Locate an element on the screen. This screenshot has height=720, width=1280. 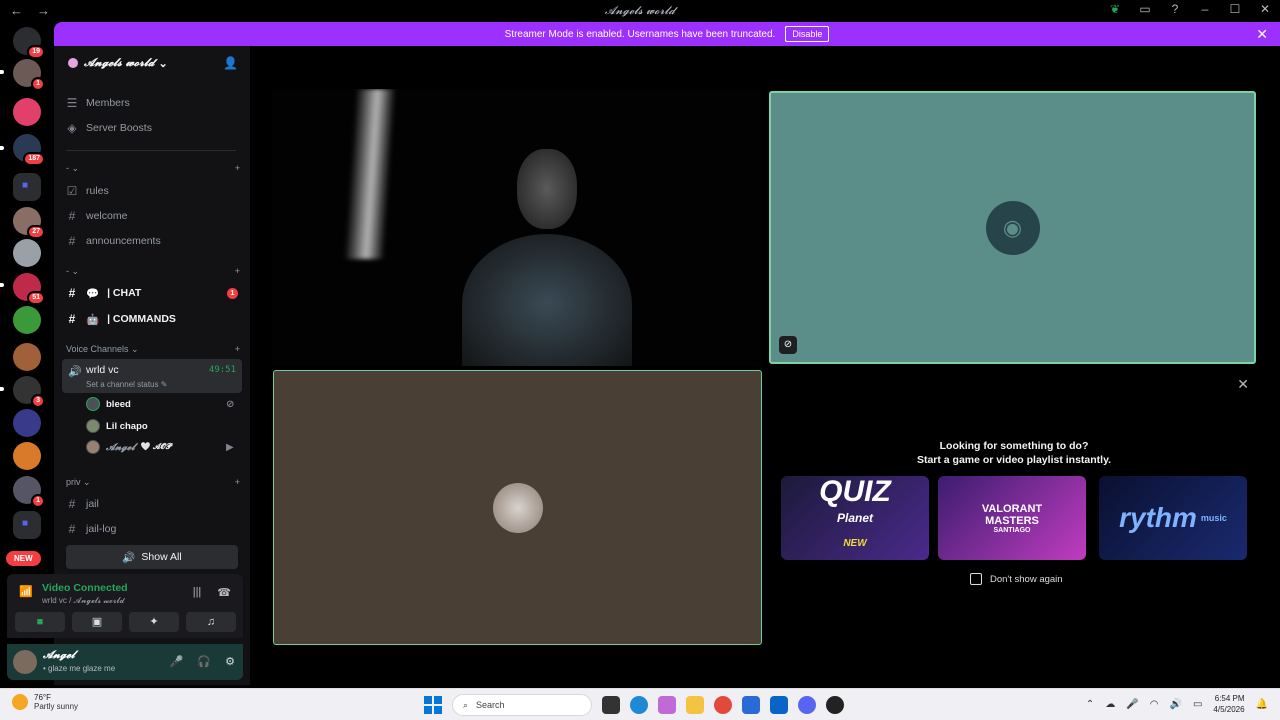
mention-badge: 19 is located at coordinates (36, 52).